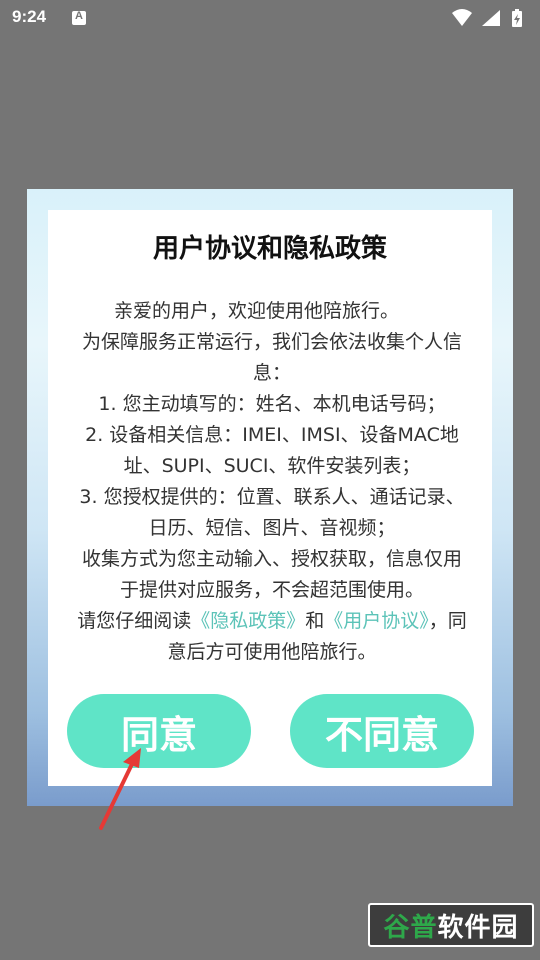 This screenshot has width=540, height=960. I want to click on privacy-policy-link: 《隐私政策》, so click(248, 621).